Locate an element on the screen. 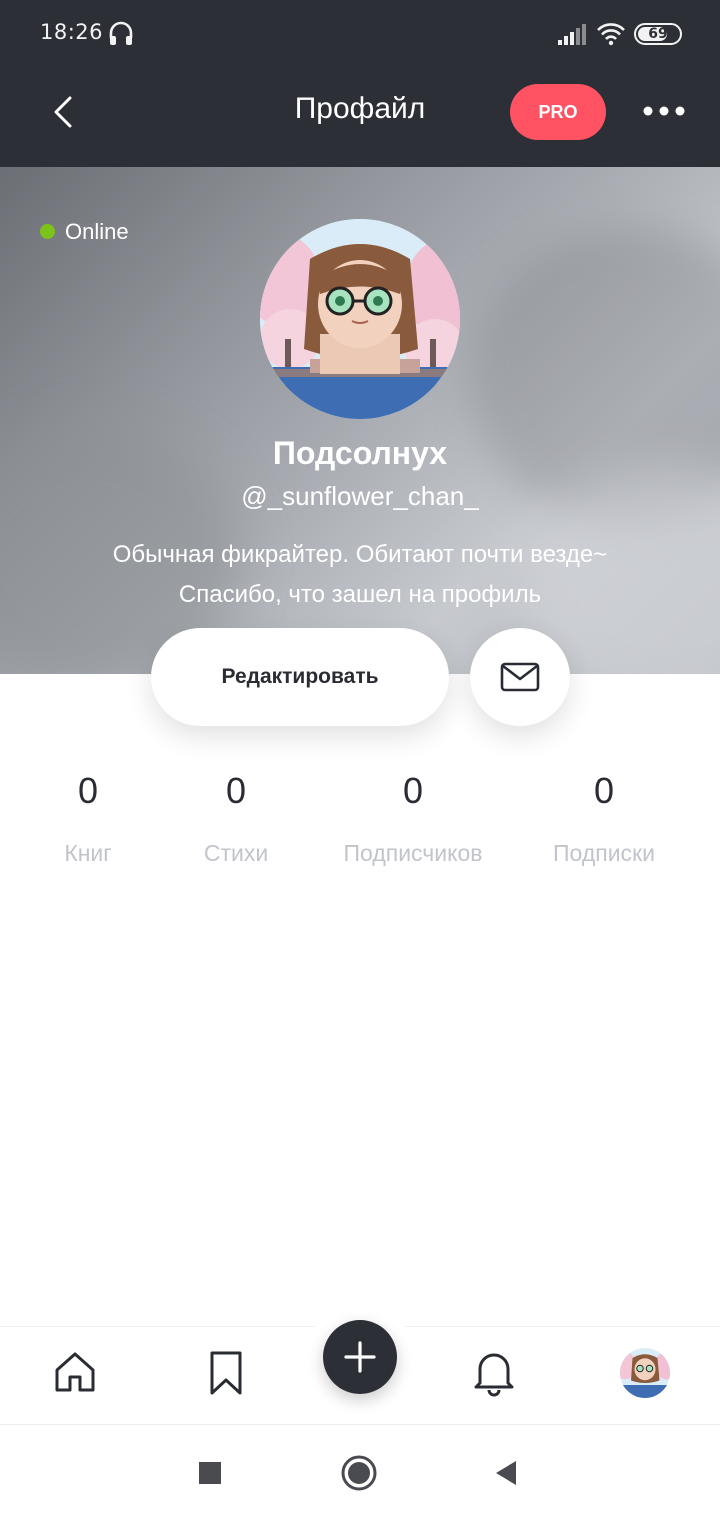 The image size is (720, 1520). signal-icon is located at coordinates (572, 34).